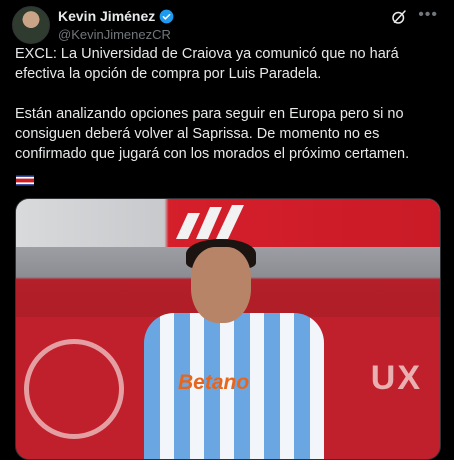  What do you see at coordinates (210, 222) in the screenshot?
I see `adidas-logo` at bounding box center [210, 222].